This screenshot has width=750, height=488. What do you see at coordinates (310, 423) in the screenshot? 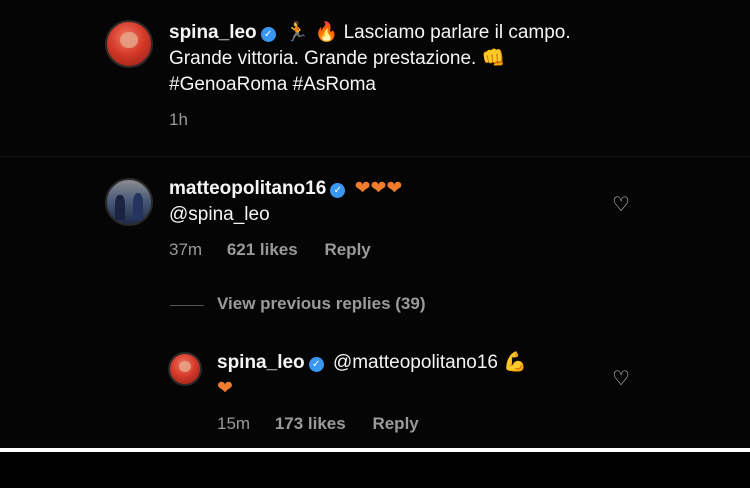
I see `reply-likes: 173 likes` at bounding box center [310, 423].